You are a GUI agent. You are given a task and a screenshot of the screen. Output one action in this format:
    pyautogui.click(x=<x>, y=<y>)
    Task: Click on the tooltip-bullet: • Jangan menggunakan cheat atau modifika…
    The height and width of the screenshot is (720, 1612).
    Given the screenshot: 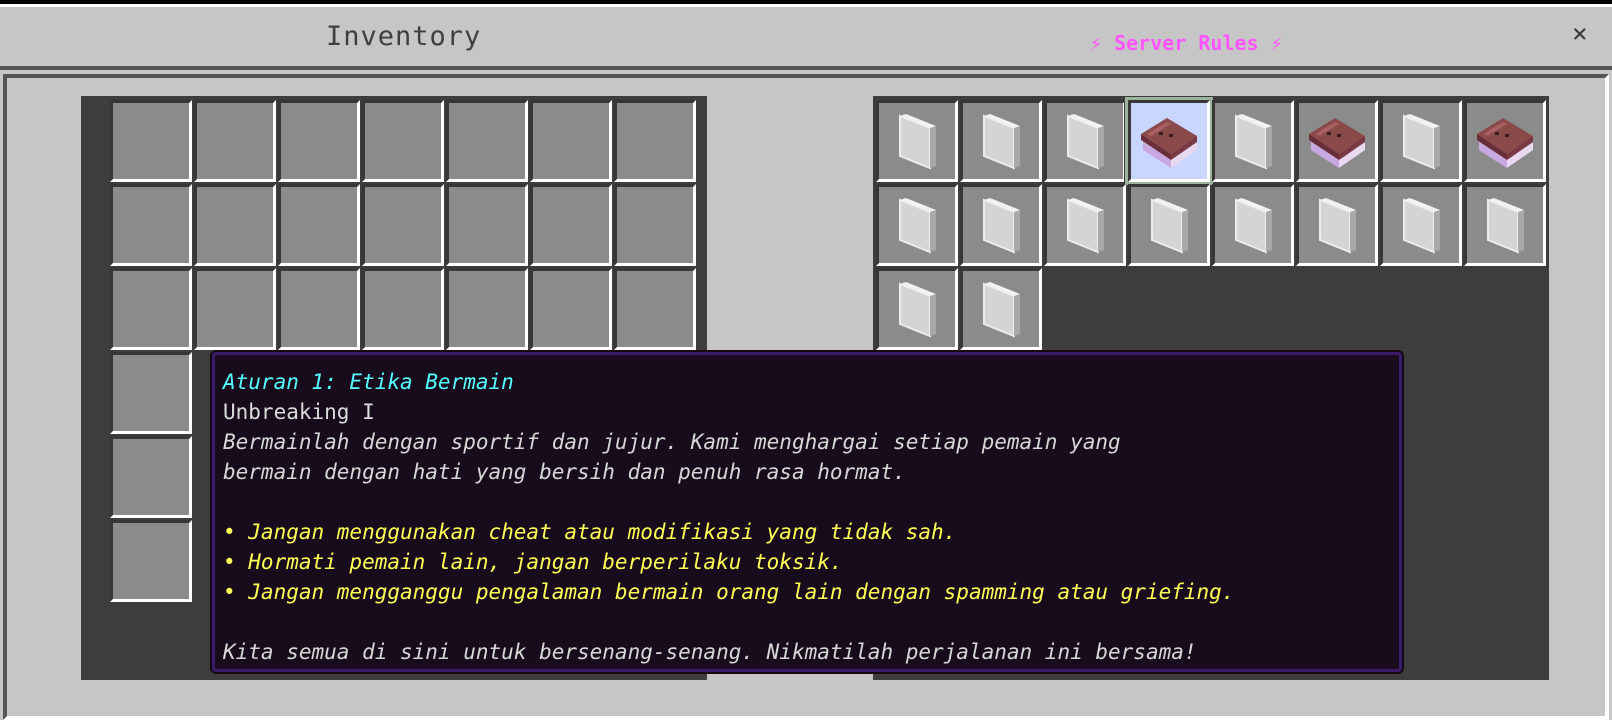 What is the action you would take?
    pyautogui.click(x=590, y=532)
    